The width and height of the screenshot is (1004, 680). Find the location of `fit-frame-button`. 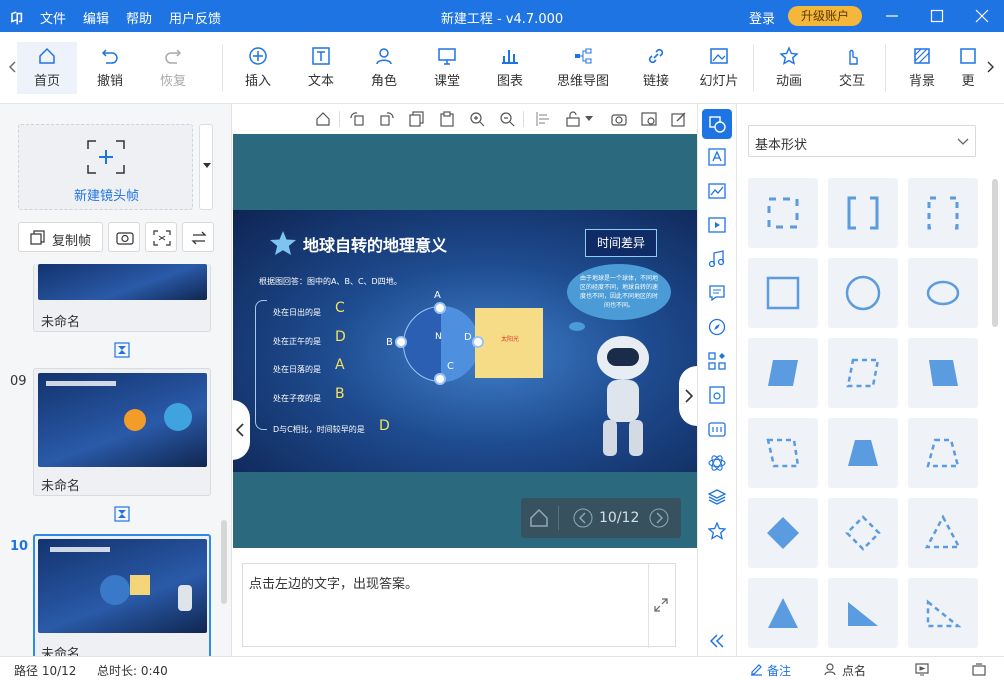

fit-frame-button is located at coordinates (161, 237).